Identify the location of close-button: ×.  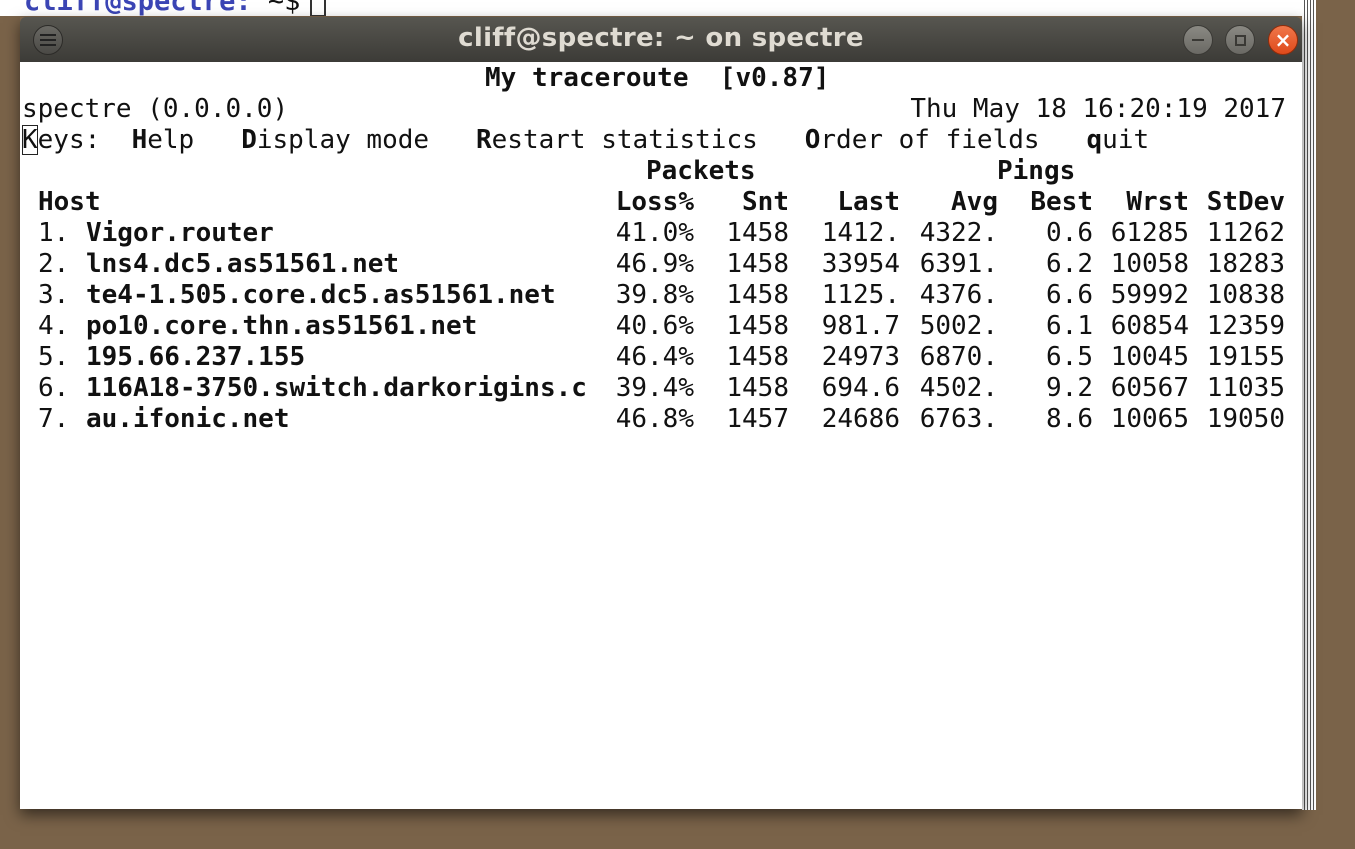
(1283, 40).